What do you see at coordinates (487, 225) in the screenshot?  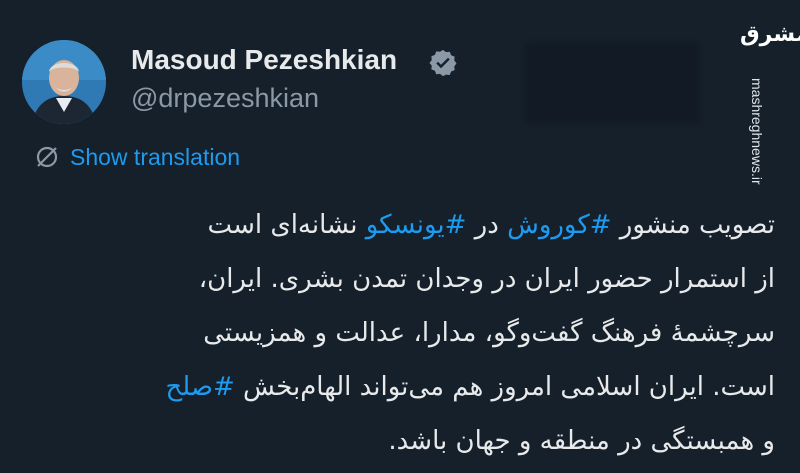 I see `tweet-text-segment: در` at bounding box center [487, 225].